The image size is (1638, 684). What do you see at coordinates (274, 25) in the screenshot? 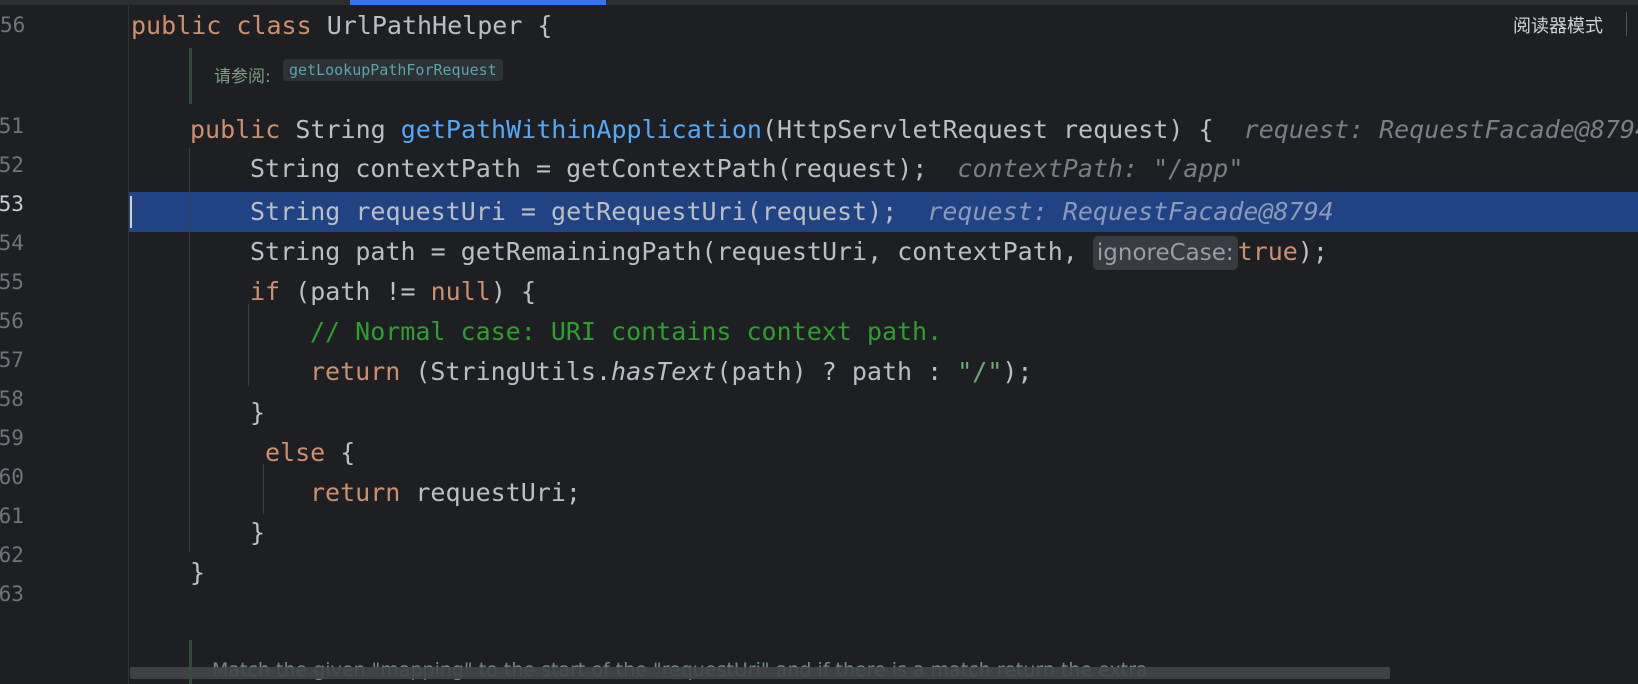
I see `keyword: class` at bounding box center [274, 25].